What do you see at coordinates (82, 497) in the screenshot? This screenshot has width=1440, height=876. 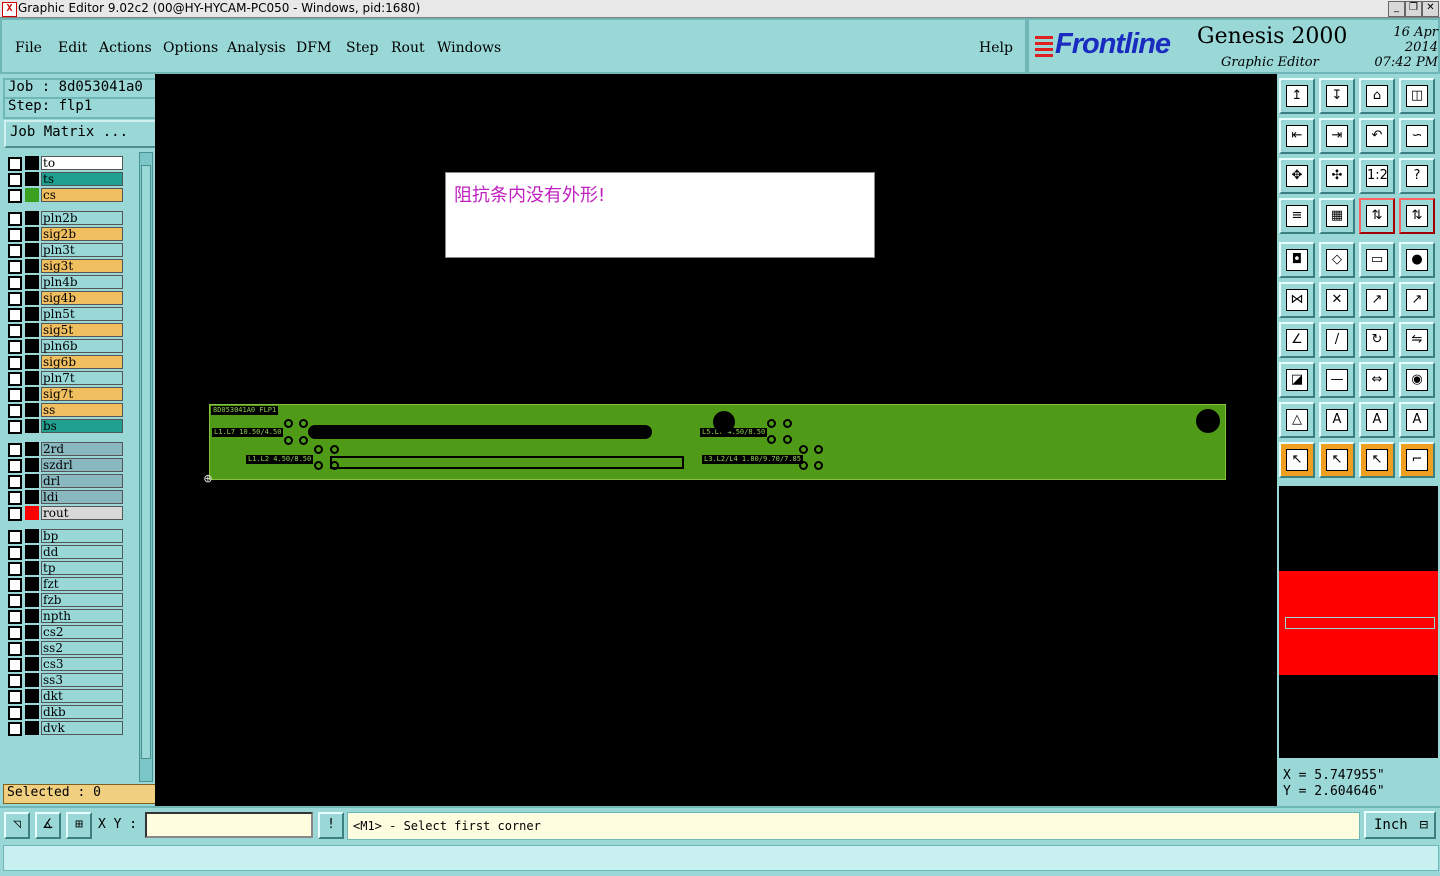 I see `layer-name: ldi` at bounding box center [82, 497].